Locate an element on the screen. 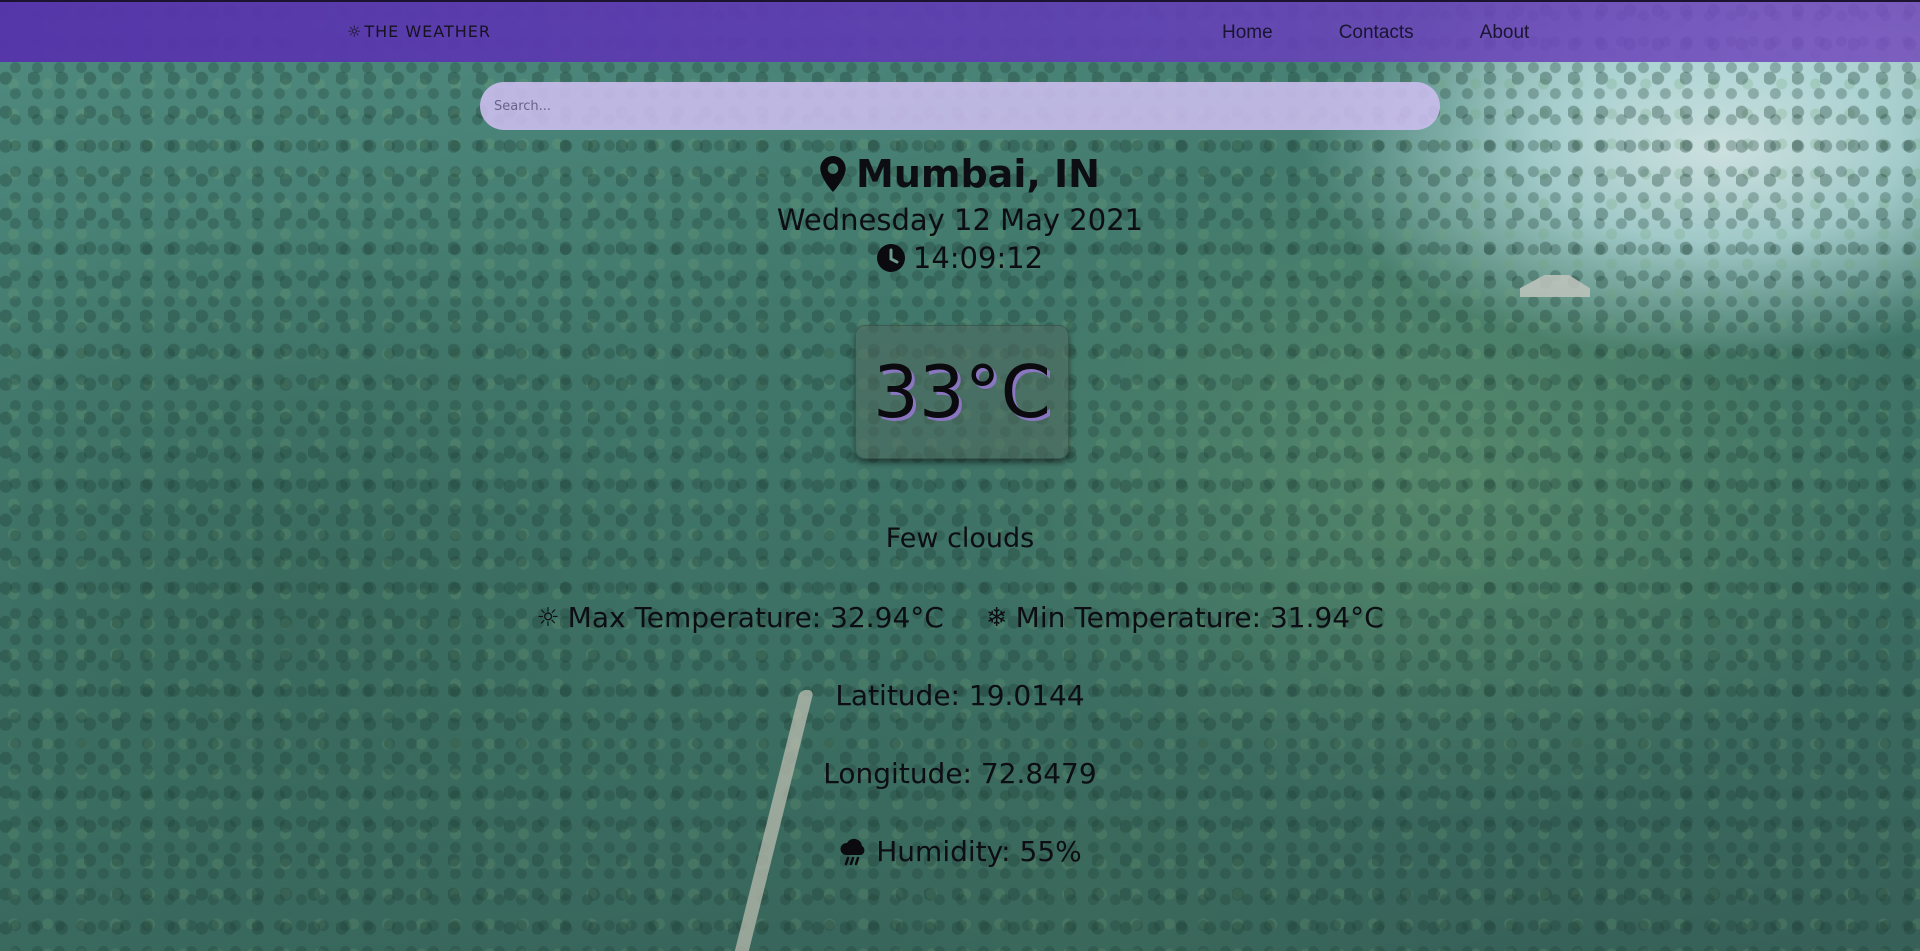 The height and width of the screenshot is (951, 1920). nav-links: Home Contacts About is located at coordinates (1375, 33).